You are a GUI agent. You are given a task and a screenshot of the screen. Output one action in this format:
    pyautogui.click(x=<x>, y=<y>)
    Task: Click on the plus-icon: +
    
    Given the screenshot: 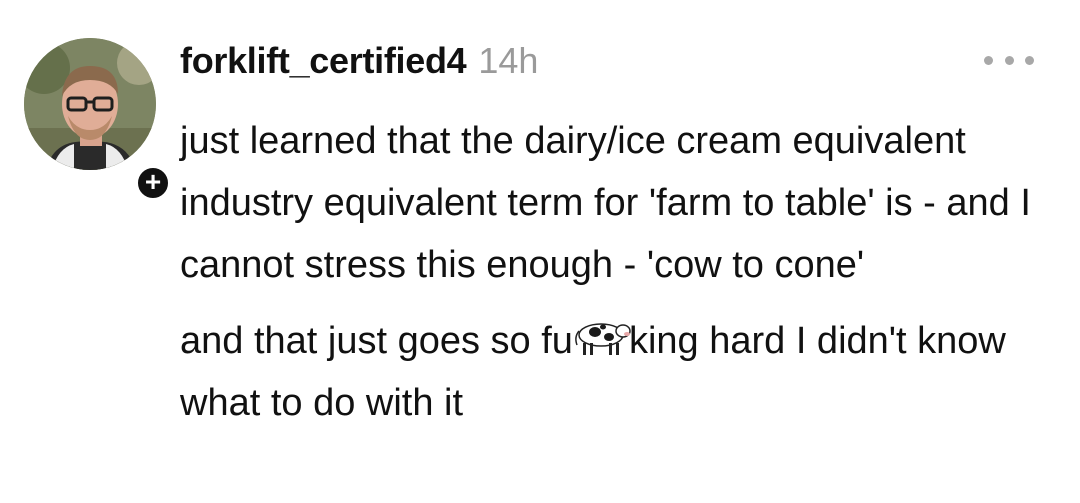 What is the action you would take?
    pyautogui.click(x=153, y=181)
    